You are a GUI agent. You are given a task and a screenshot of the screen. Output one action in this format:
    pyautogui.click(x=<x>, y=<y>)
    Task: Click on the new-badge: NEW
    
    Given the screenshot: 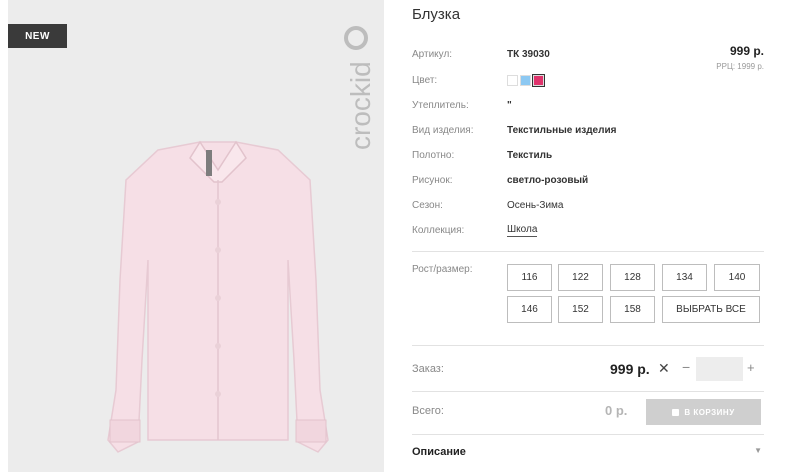 What is the action you would take?
    pyautogui.click(x=37, y=36)
    